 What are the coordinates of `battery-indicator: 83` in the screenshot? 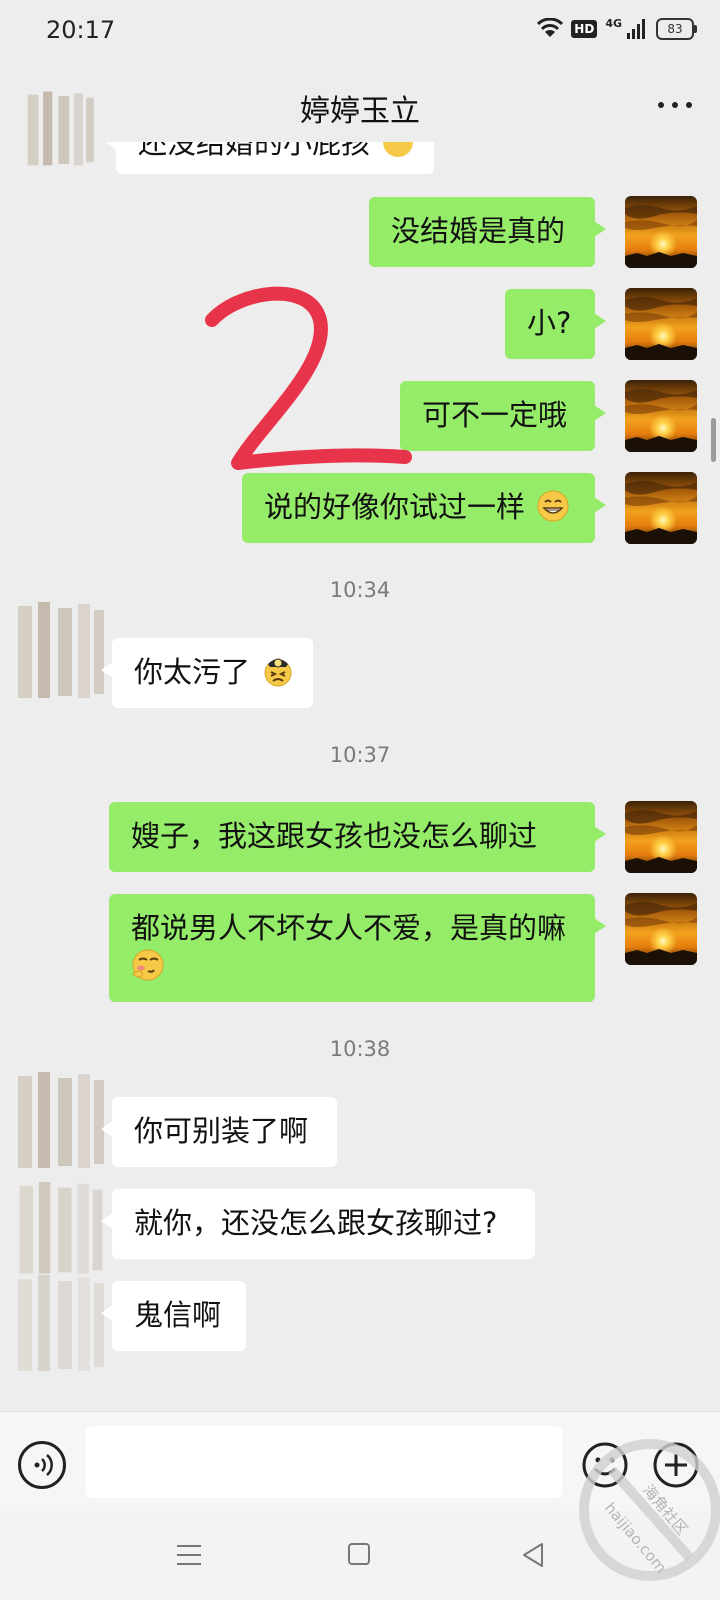 It's located at (676, 29).